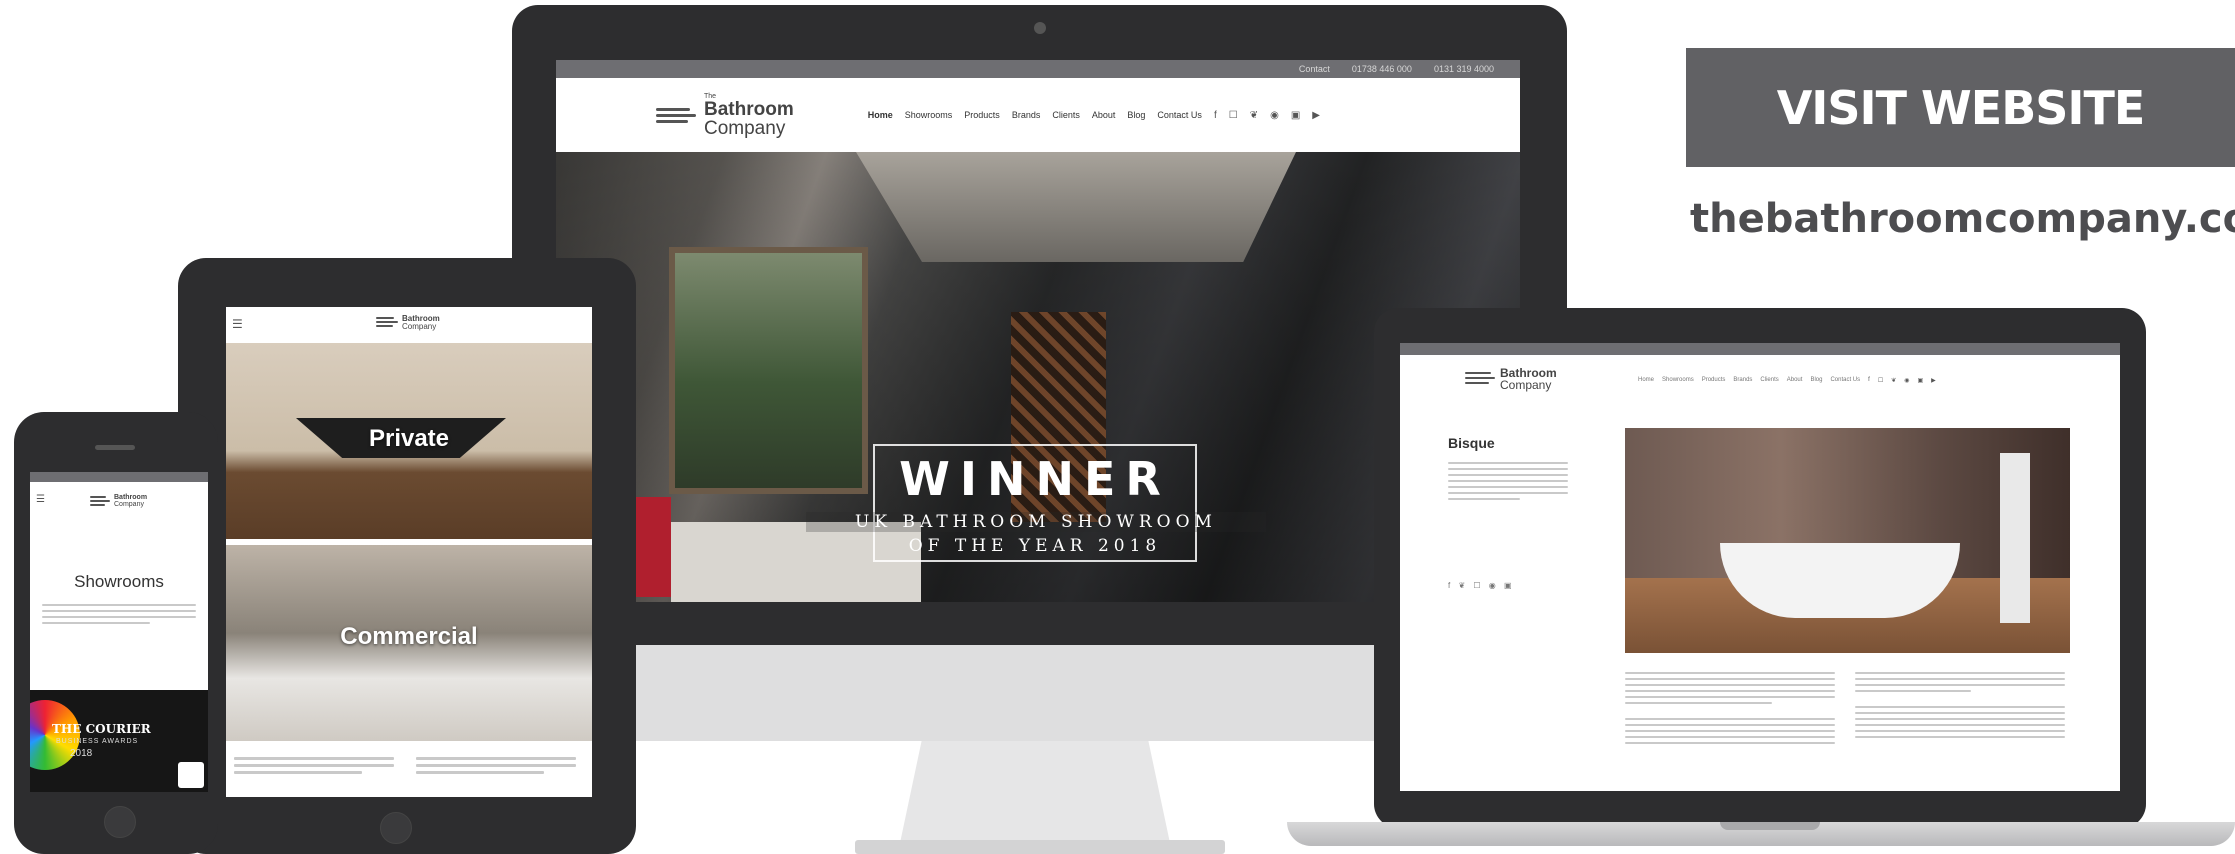  Describe the element at coordinates (119, 477) in the screenshot. I see `phone-topbar` at that location.